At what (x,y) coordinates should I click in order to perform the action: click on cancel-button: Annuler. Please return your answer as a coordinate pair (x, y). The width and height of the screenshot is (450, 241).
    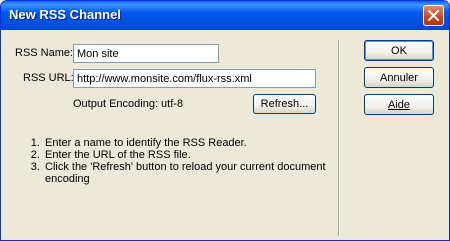
    Looking at the image, I should click on (399, 77).